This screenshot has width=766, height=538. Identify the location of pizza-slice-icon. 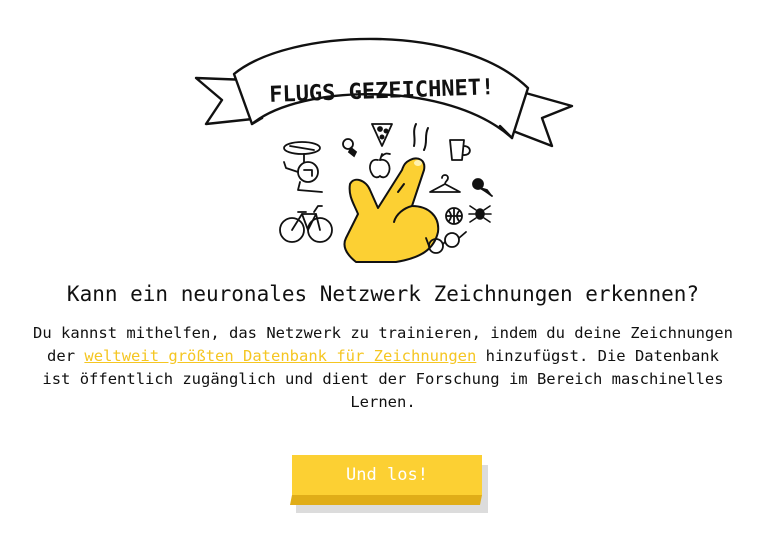
(382, 135).